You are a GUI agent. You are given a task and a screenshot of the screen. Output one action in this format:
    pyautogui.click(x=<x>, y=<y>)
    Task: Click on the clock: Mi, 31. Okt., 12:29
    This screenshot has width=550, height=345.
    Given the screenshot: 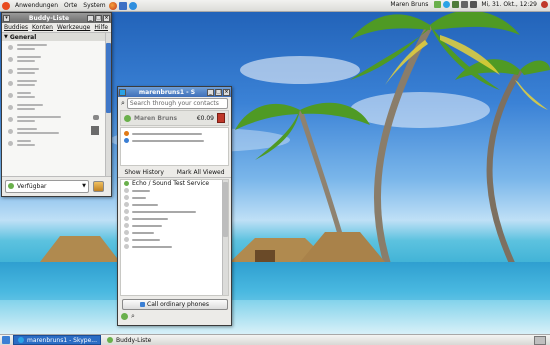 What is the action you would take?
    pyautogui.click(x=509, y=4)
    